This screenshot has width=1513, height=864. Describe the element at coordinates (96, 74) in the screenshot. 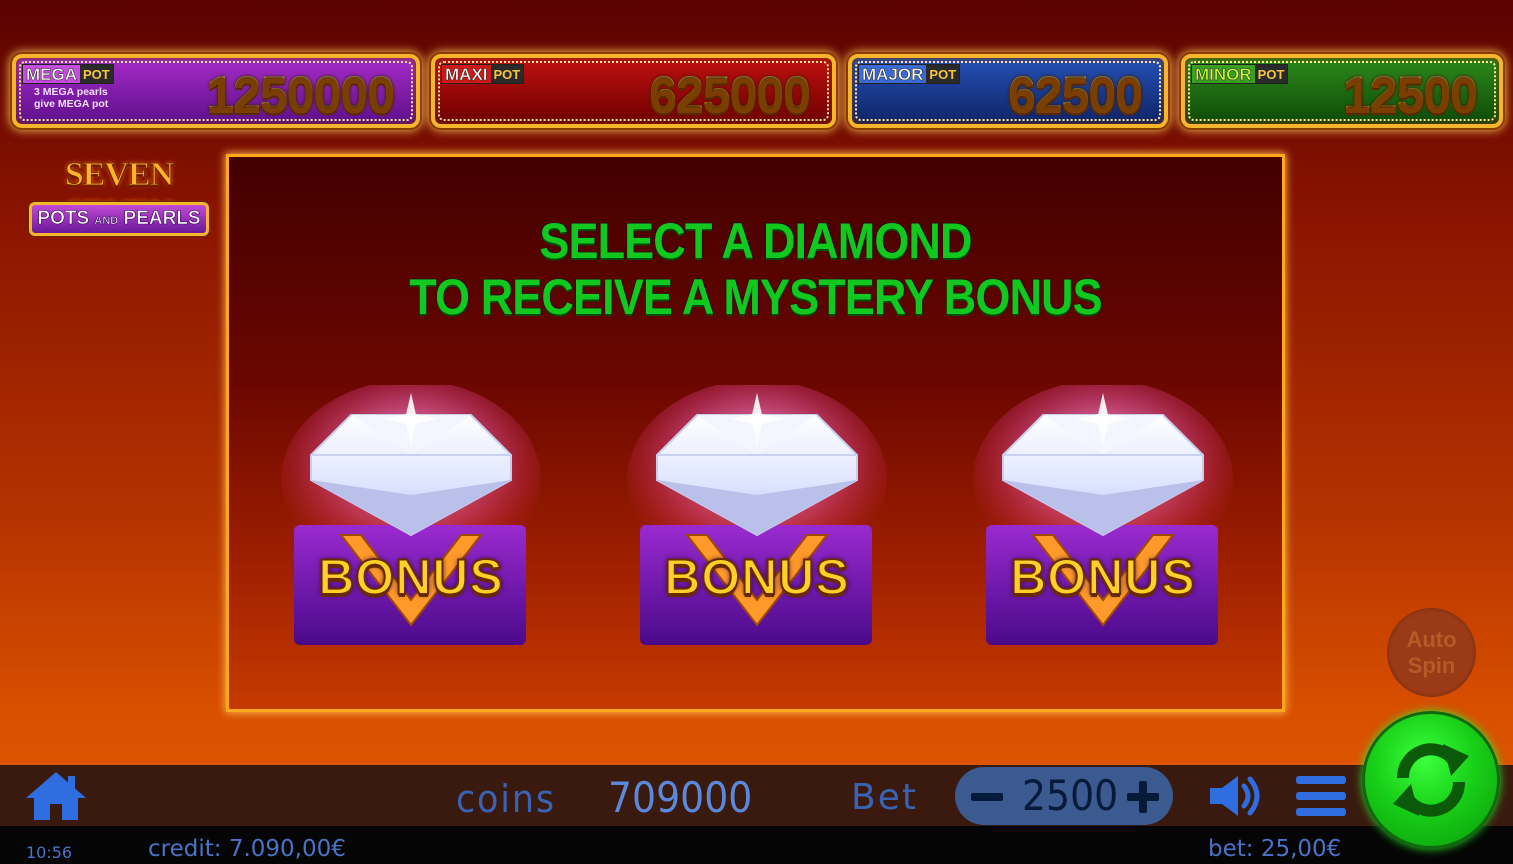

I see `mega-pot-tag-label: POT` at that location.